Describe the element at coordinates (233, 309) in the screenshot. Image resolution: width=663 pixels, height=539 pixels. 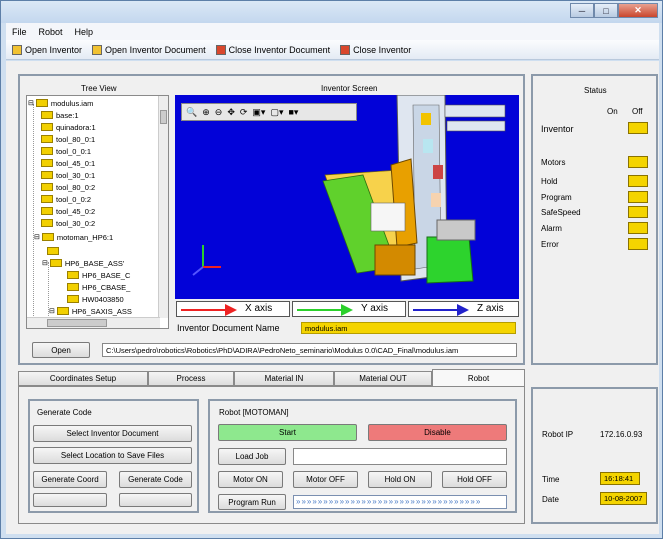
I see `x-axis-indicator: X axis` at that location.